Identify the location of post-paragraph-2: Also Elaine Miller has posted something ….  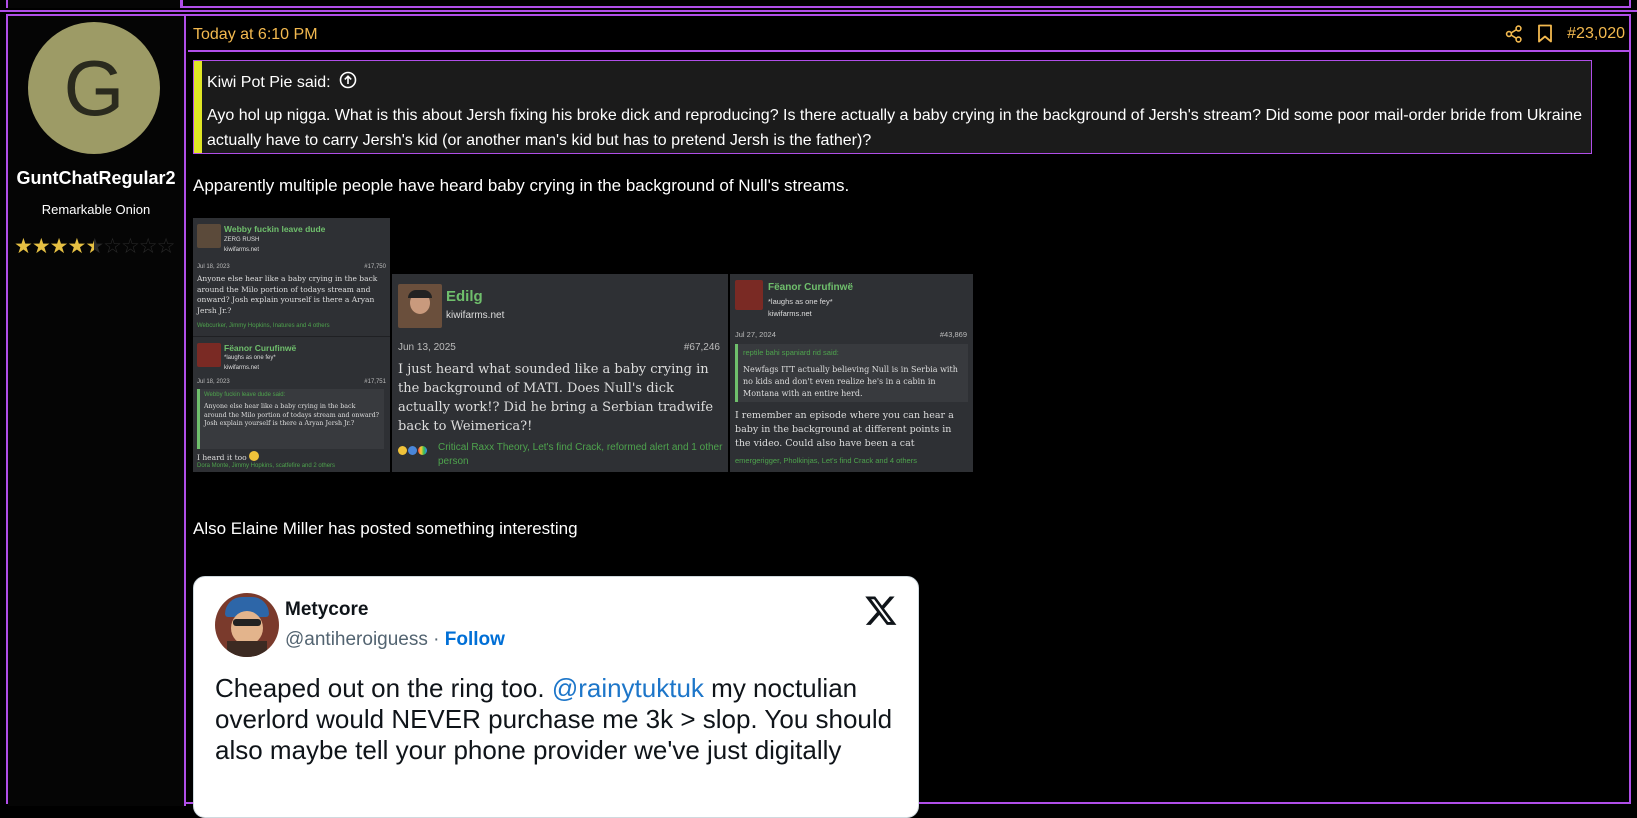
(385, 528).